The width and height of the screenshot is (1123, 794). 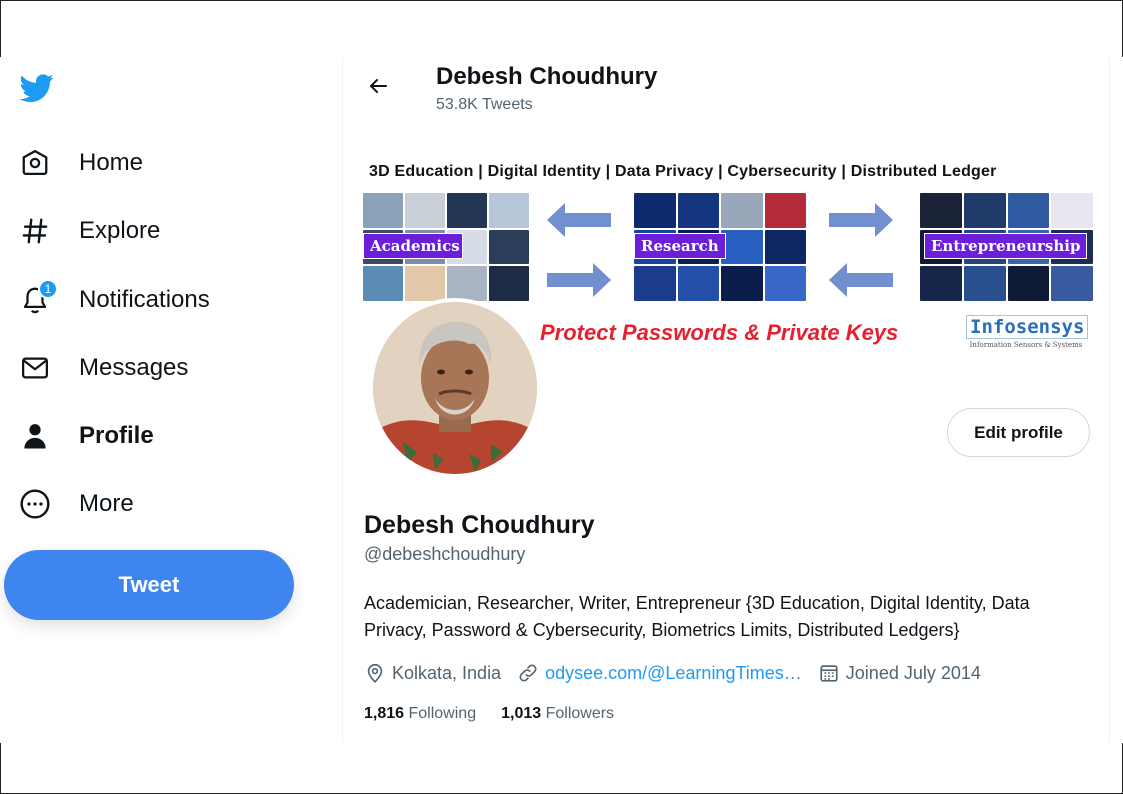 What do you see at coordinates (455, 388) in the screenshot?
I see `profile-avatar` at bounding box center [455, 388].